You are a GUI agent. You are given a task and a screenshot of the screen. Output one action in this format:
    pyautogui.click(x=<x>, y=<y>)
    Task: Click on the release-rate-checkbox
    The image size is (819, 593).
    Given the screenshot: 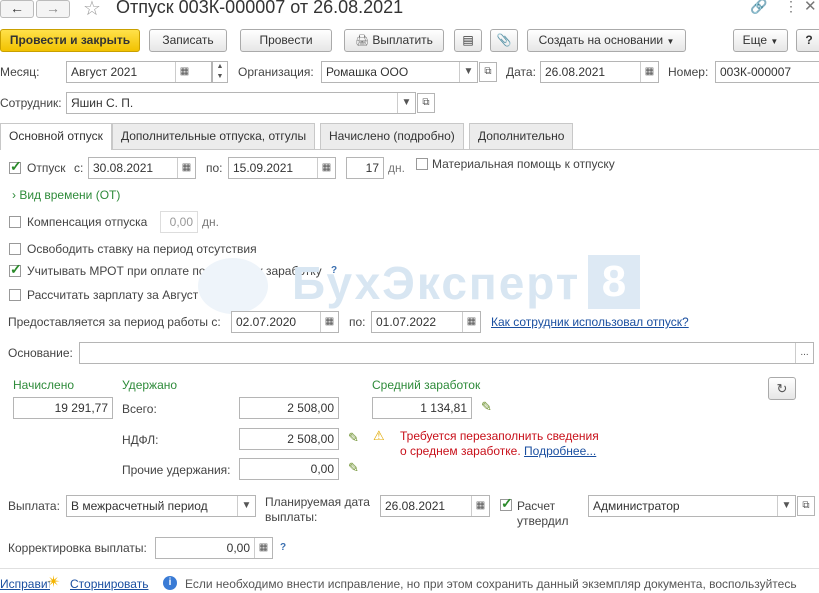 What is the action you would take?
    pyautogui.click(x=15, y=249)
    